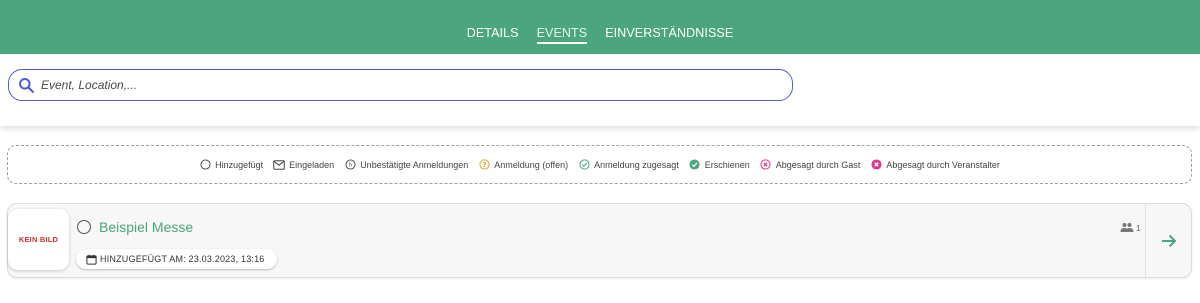 The width and height of the screenshot is (1200, 303). I want to click on legend-item-anmeldung-offen: ? Anmeldung (offen), so click(523, 165).